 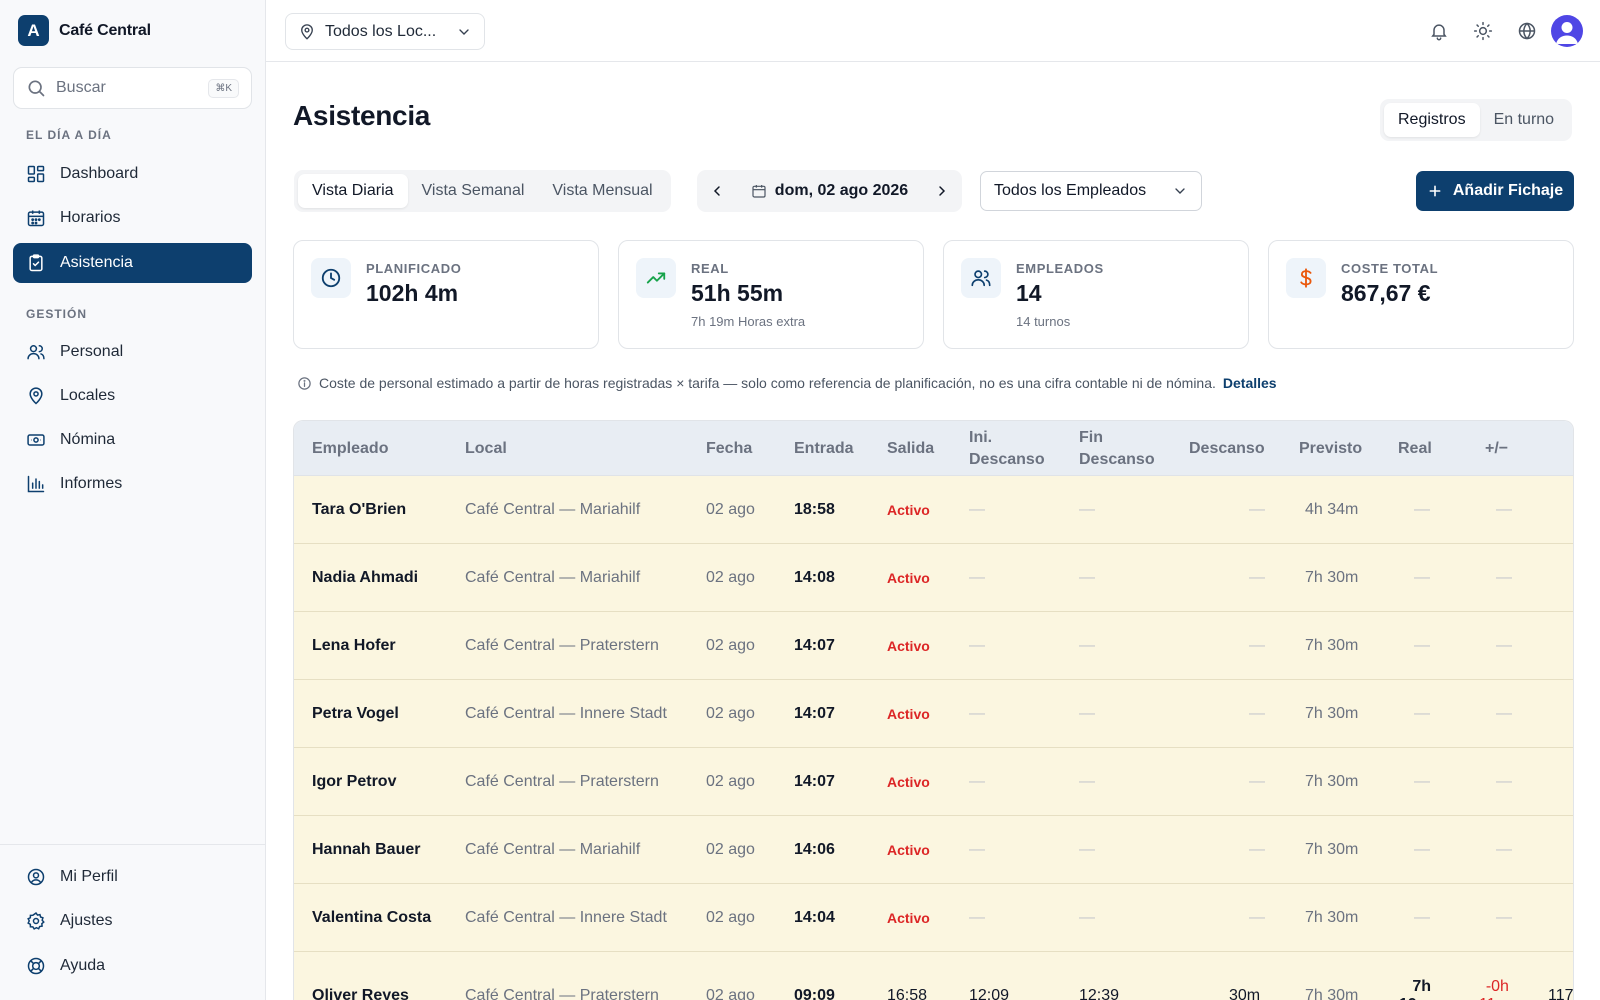 What do you see at coordinates (908, 646) in the screenshot?
I see `cell-status-active: Activo` at bounding box center [908, 646].